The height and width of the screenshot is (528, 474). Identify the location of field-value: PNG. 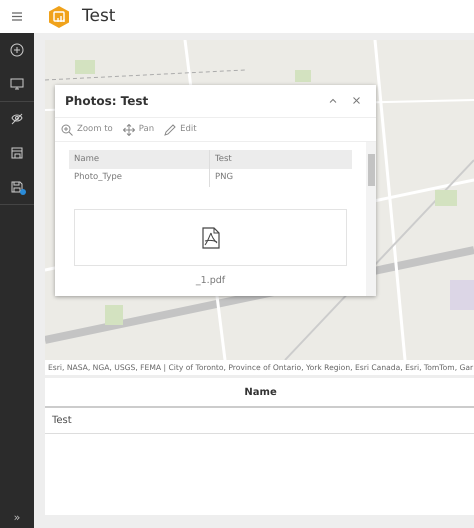
(224, 177).